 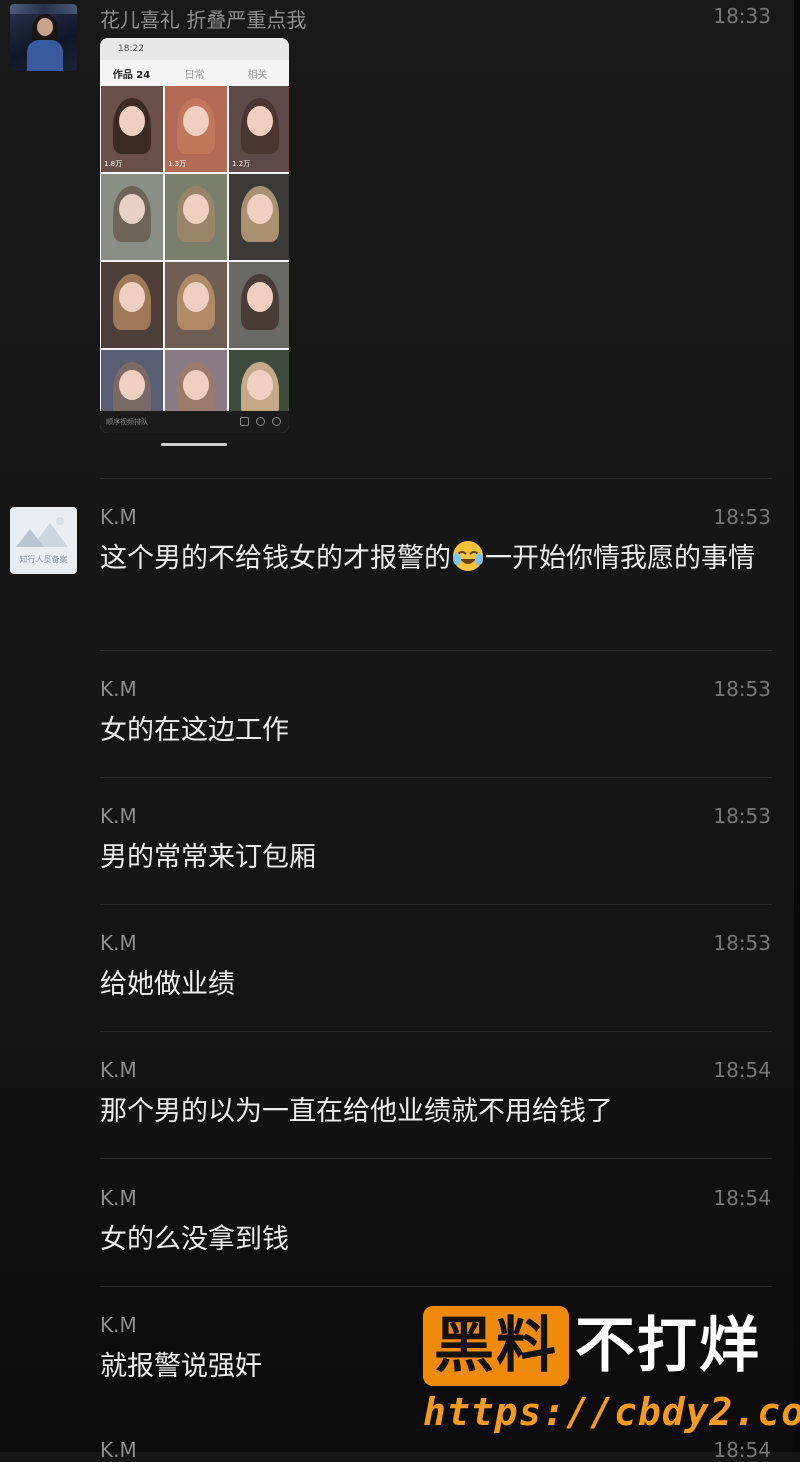 I want to click on thumb-close-icon, so click(x=276, y=421).